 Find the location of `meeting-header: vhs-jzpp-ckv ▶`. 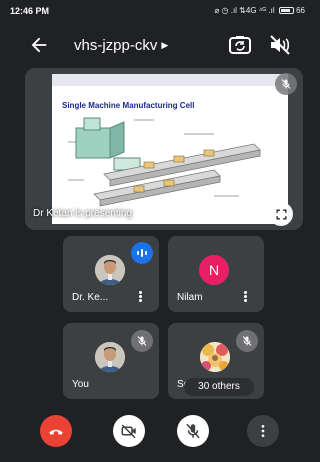

meeting-header: vhs-jzpp-ckv ▶ is located at coordinates (154, 46).